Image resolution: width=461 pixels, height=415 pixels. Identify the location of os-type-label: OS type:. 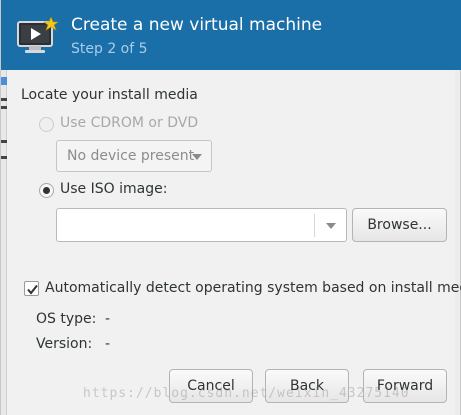
(66, 319).